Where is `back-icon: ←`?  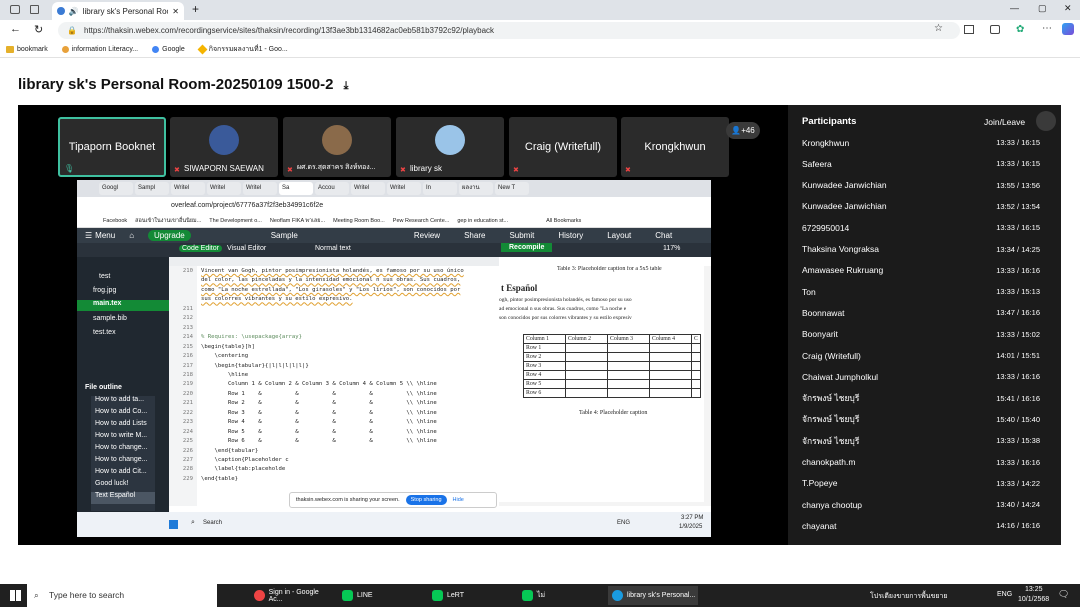 back-icon: ← is located at coordinates (15, 29).